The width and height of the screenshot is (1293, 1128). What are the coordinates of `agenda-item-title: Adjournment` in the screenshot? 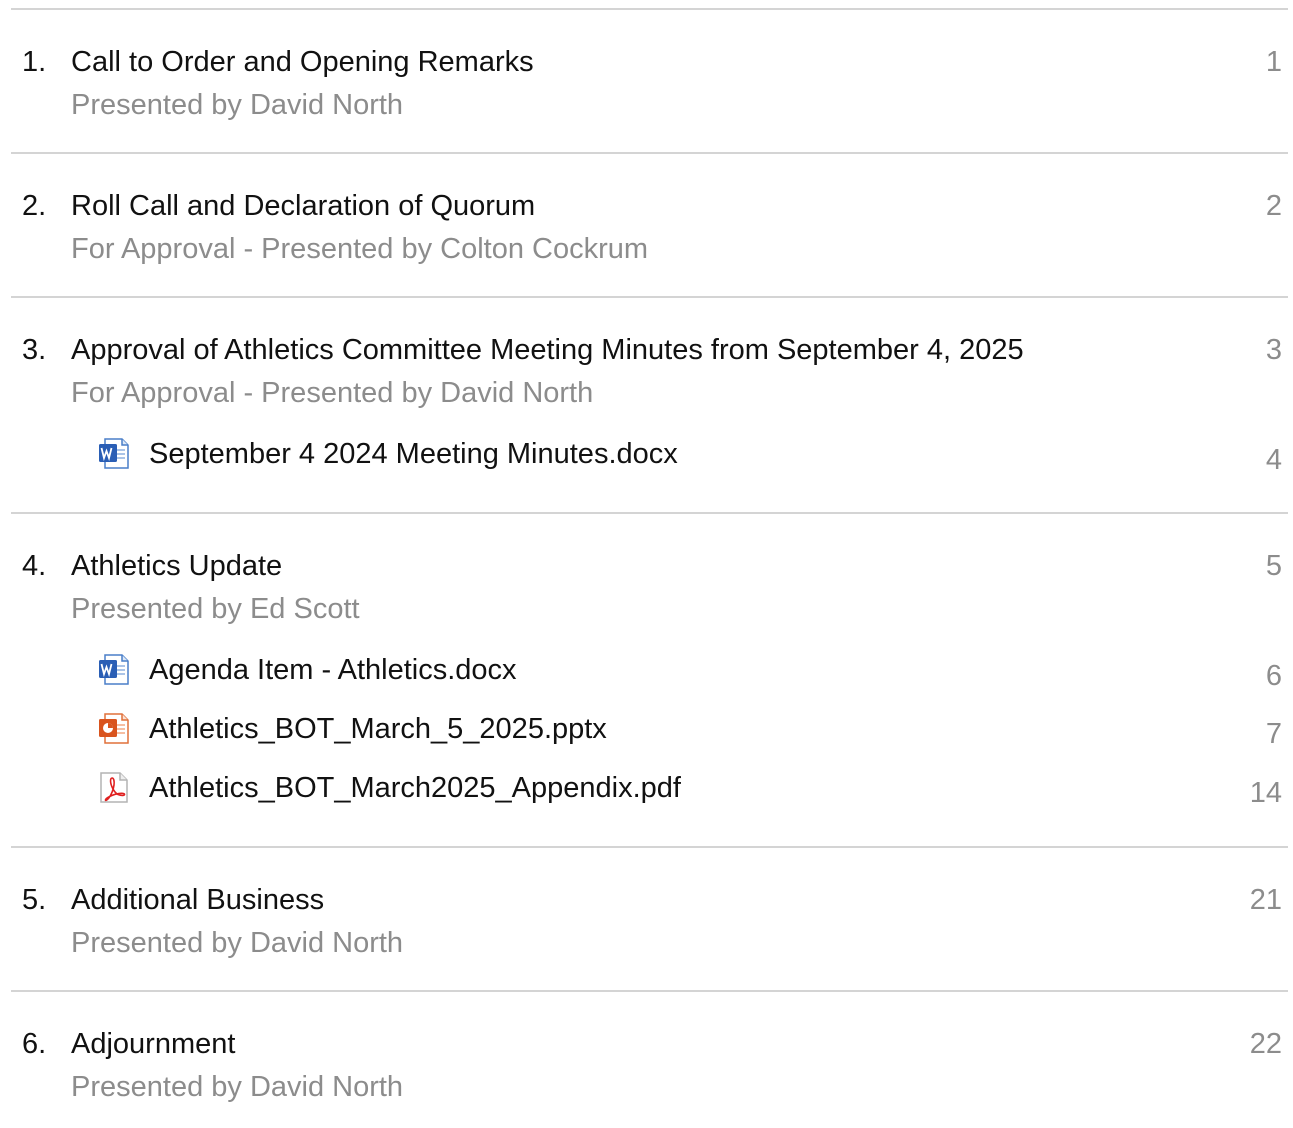 It's located at (153, 1044).